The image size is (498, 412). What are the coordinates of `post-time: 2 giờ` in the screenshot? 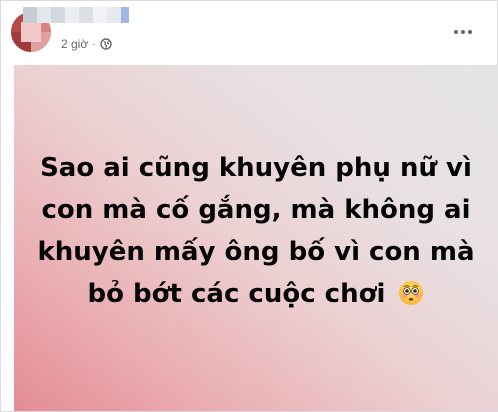 It's located at (74, 44).